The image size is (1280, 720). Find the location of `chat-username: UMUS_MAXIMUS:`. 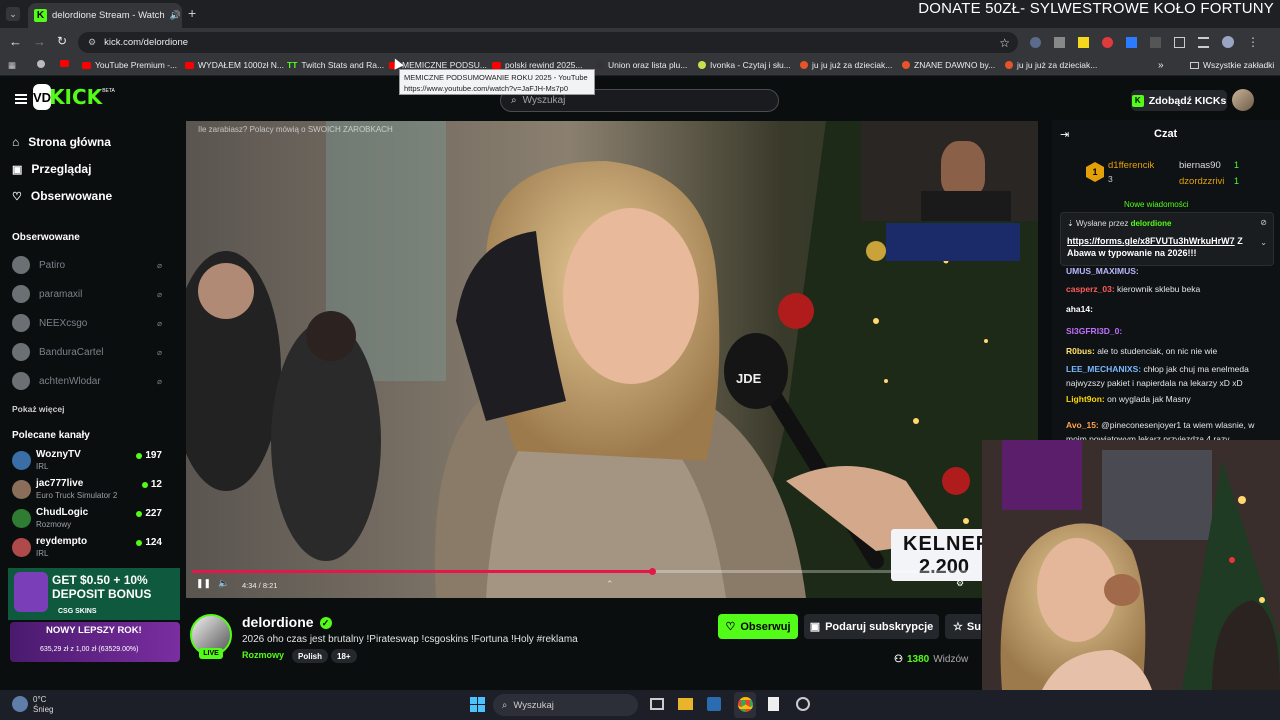

chat-username: UMUS_MAXIMUS: is located at coordinates (1102, 271).